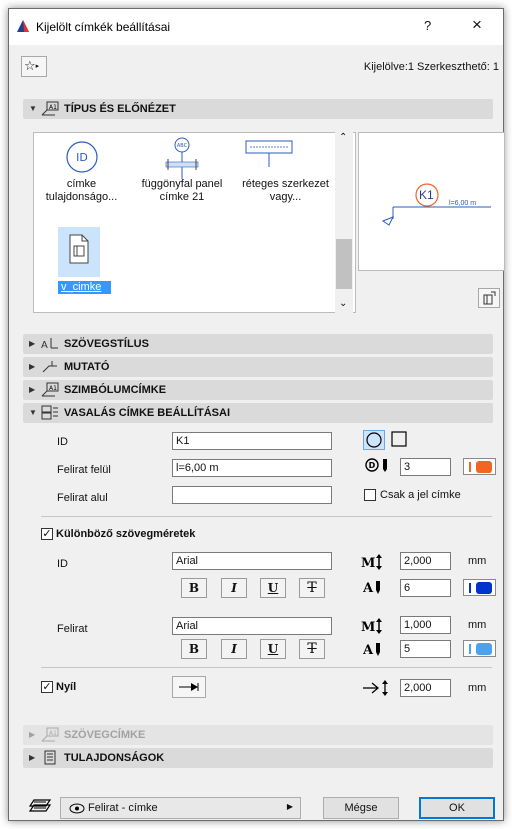  I want to click on scroll-thumb, so click(344, 264).